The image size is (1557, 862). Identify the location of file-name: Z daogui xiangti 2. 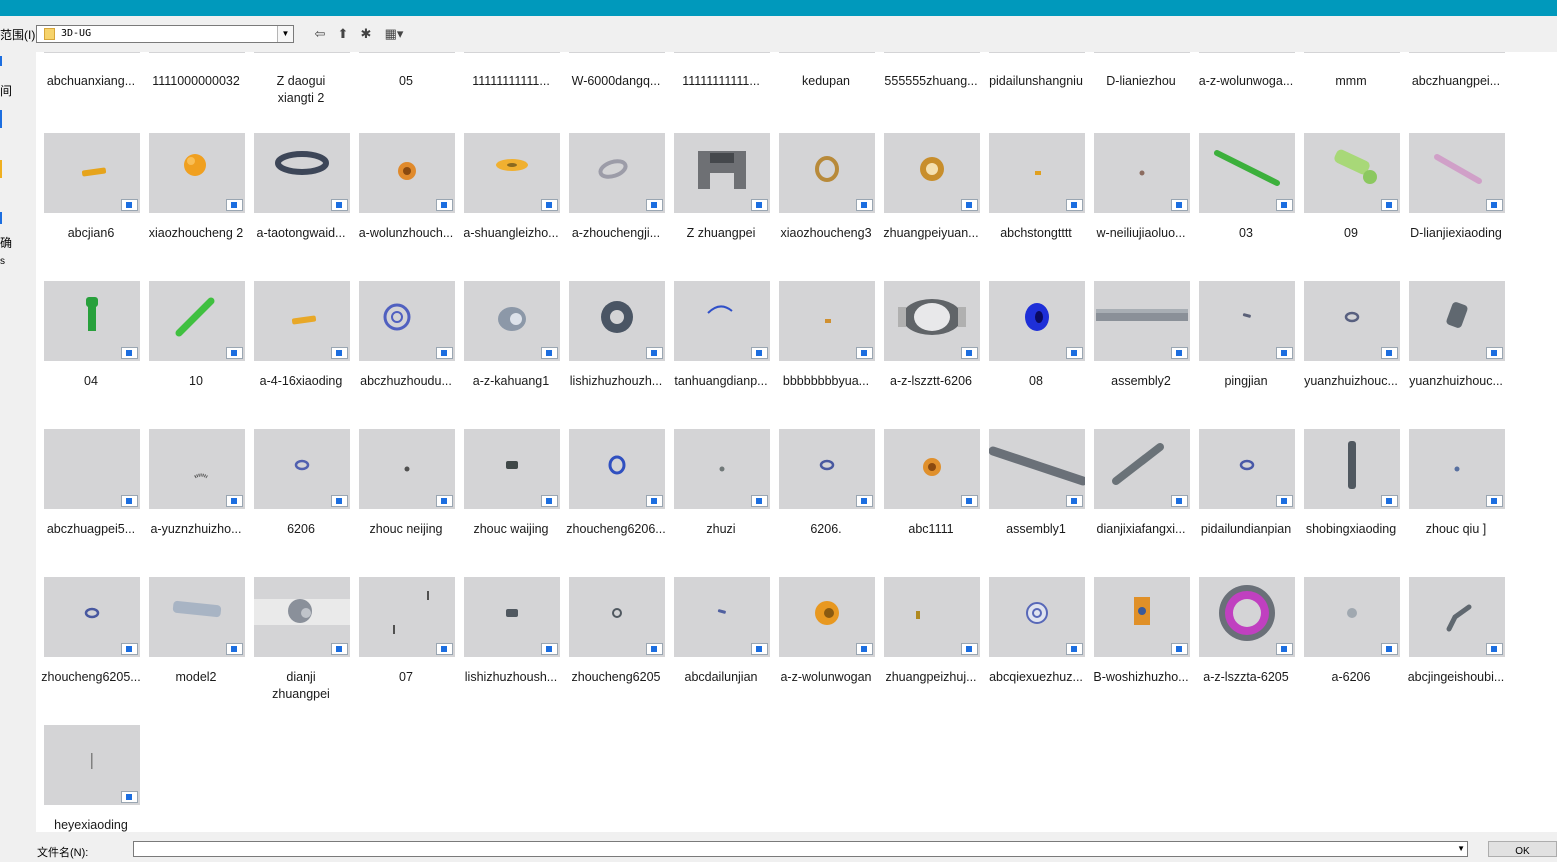
(301, 89).